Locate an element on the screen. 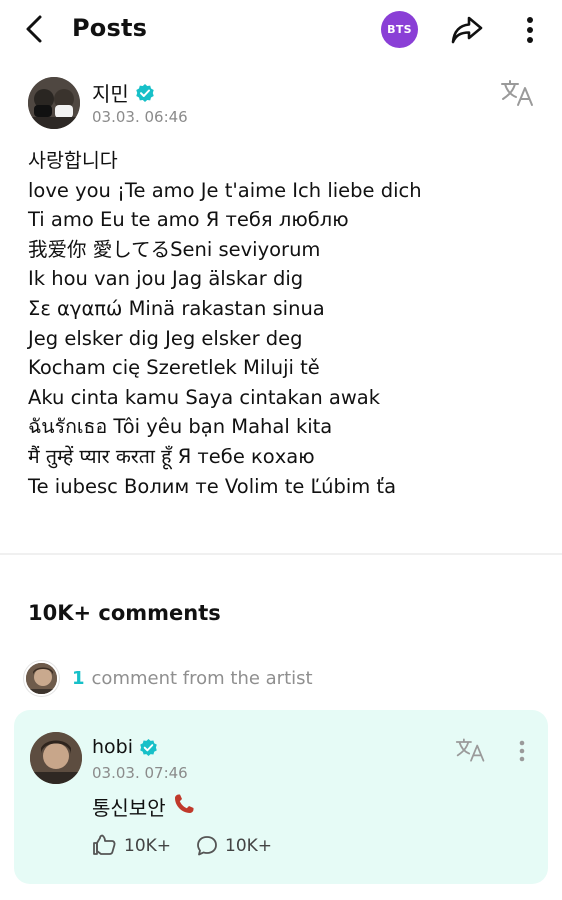 The width and height of the screenshot is (562, 900). section-divider is located at coordinates (281, 554).